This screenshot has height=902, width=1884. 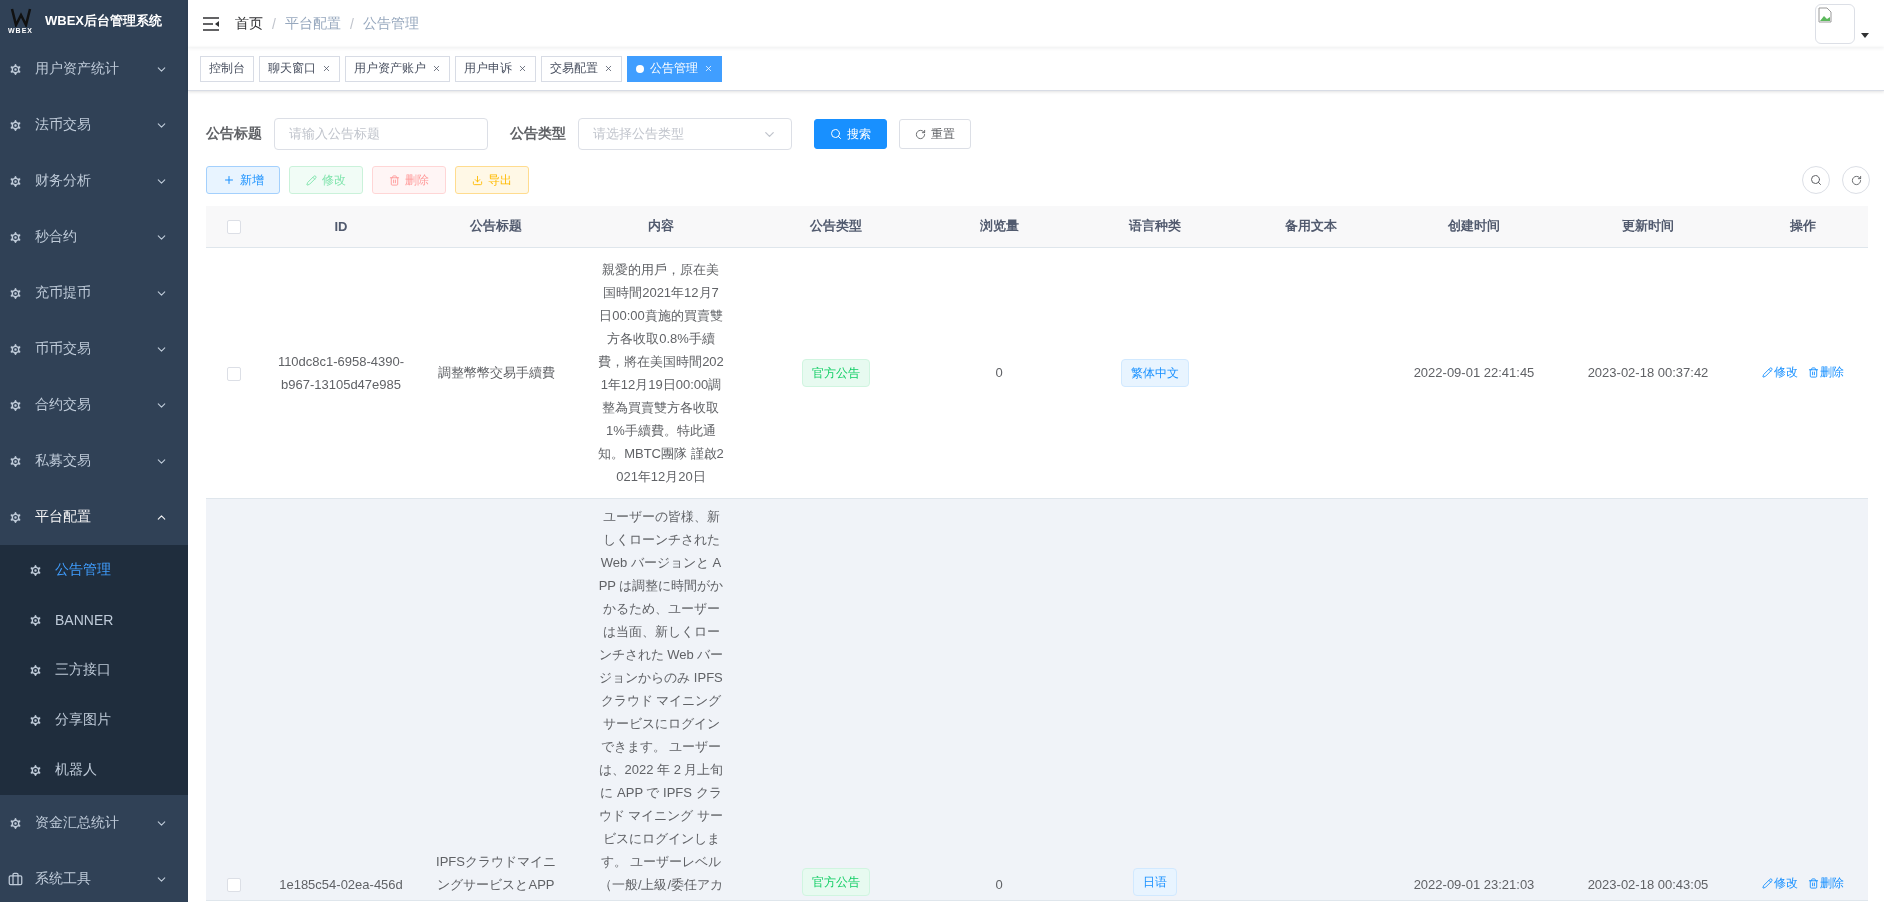 What do you see at coordinates (94, 293) in the screenshot?
I see `menu-item: 充币提币` at bounding box center [94, 293].